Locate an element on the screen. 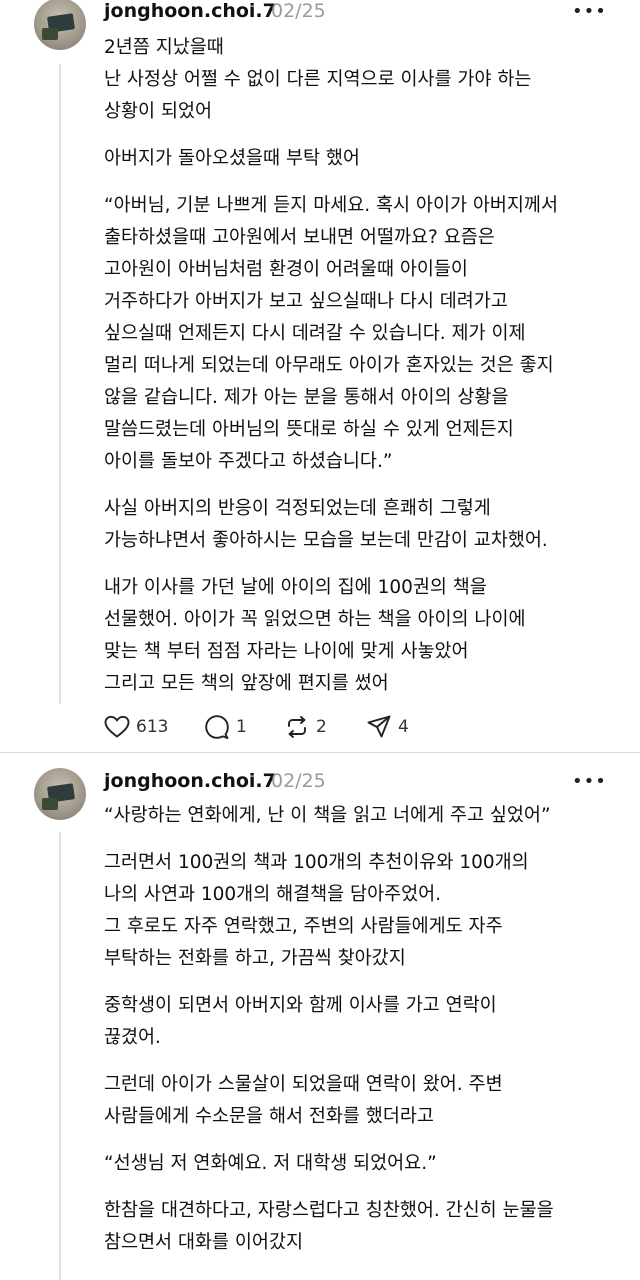 This screenshot has height=1280, width=640. send-arrow-icon is located at coordinates (379, 726).